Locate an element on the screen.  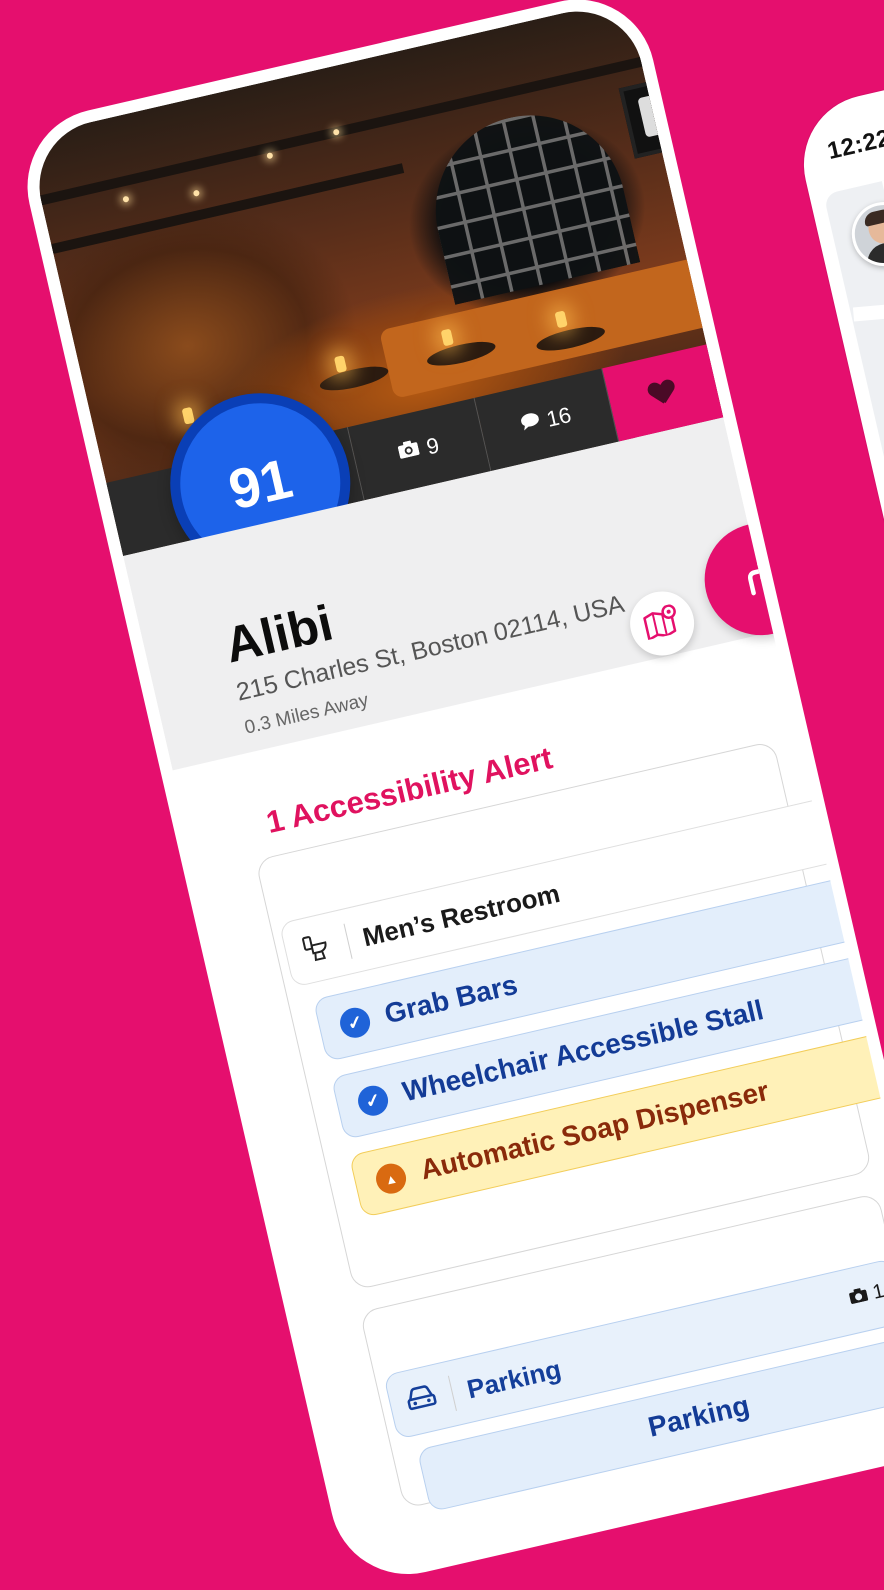
parking-photo-count: 1 is located at coordinates (866, 1295).